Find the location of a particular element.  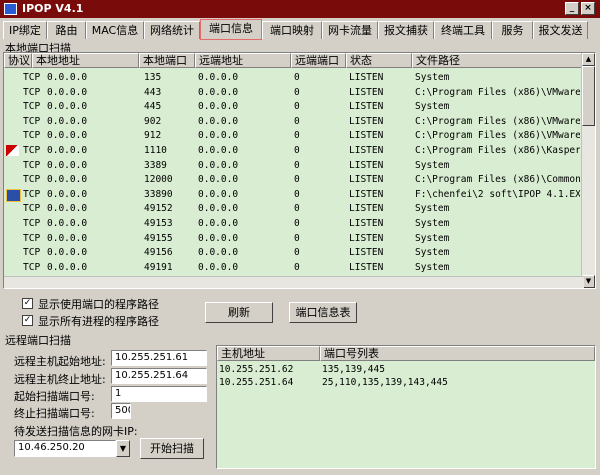

column-header-6: 文件路径 is located at coordinates (498, 60).